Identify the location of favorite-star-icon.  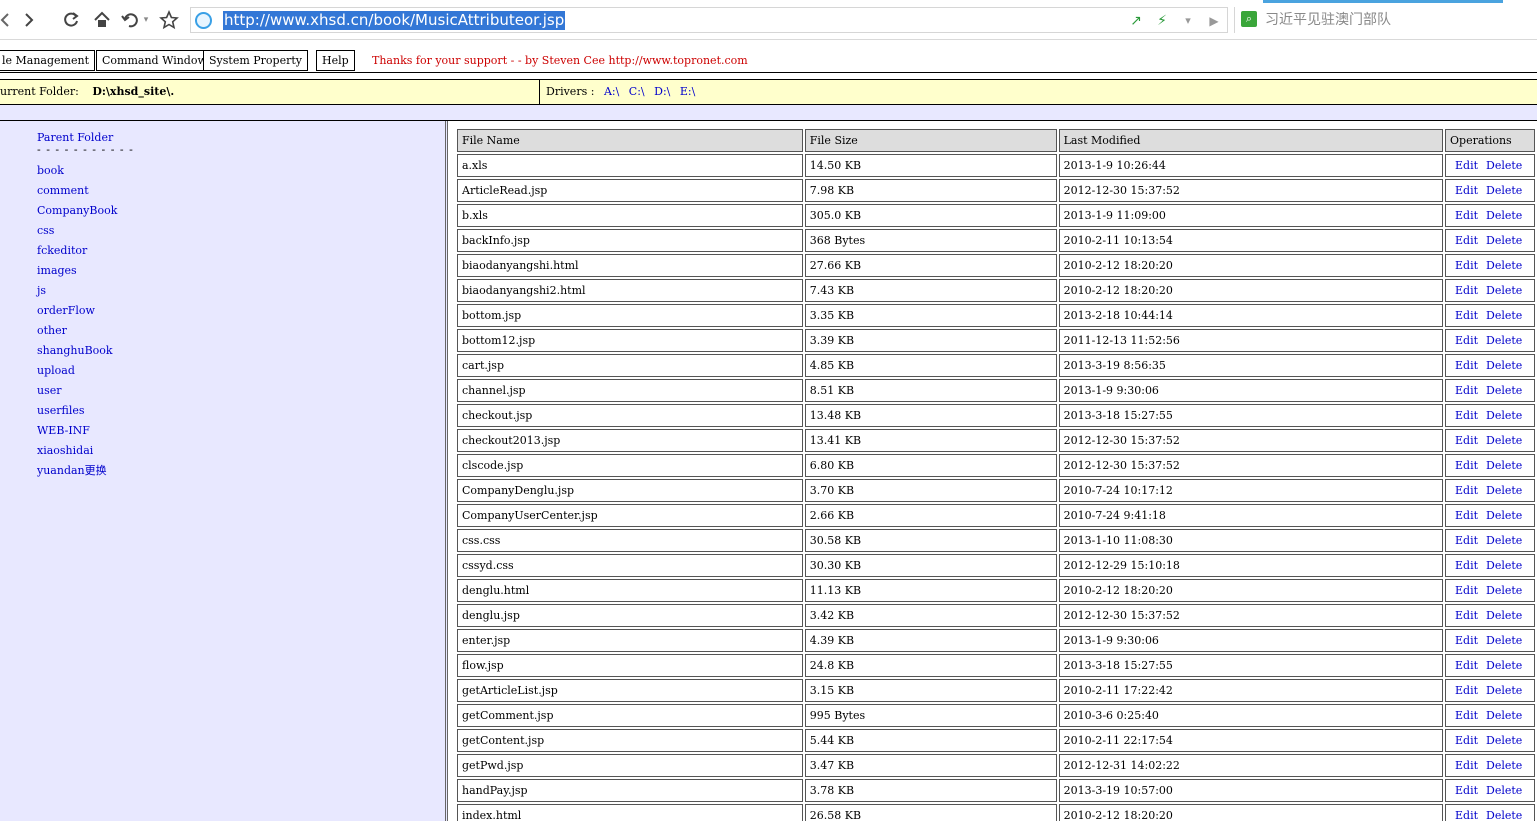
(169, 20).